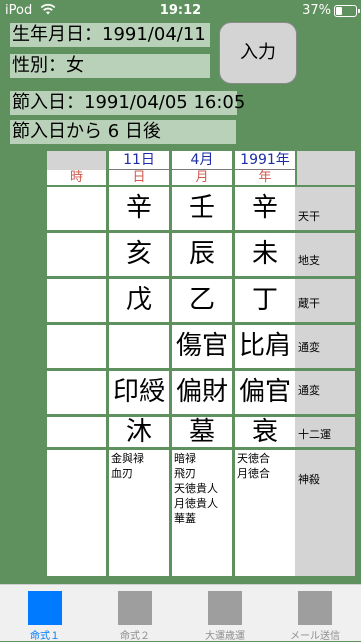 This screenshot has width=361, height=642. Describe the element at coordinates (326, 168) in the screenshot. I see `header-blank-right` at that location.